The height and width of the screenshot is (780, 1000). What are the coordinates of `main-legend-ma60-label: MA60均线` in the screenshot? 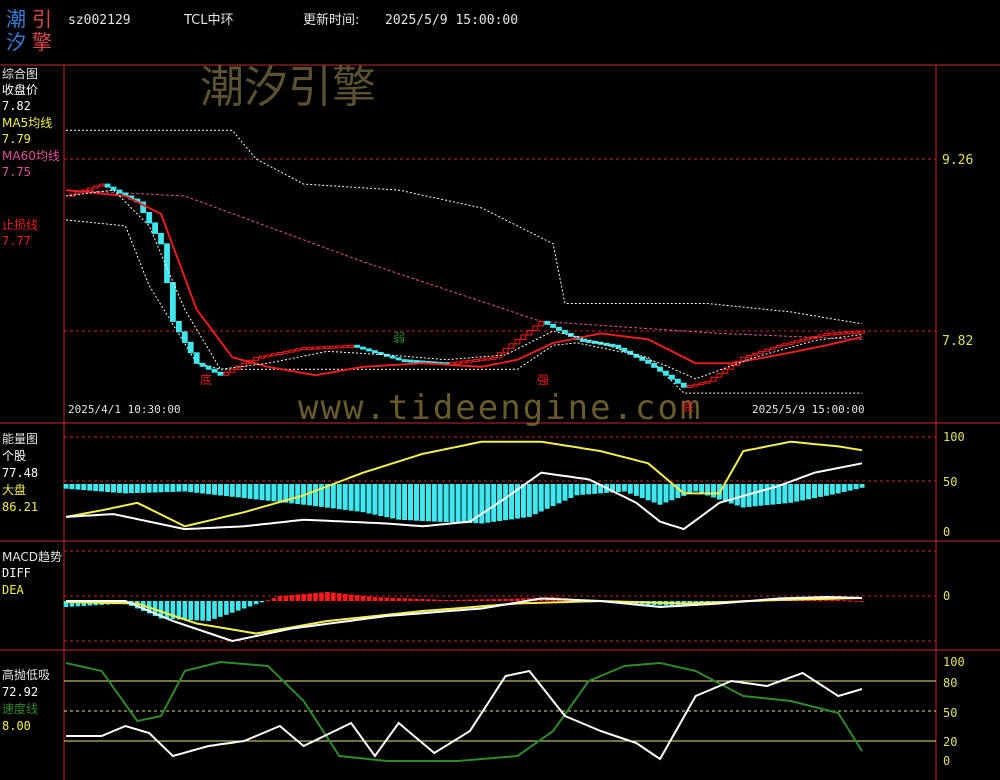 It's located at (31, 156).